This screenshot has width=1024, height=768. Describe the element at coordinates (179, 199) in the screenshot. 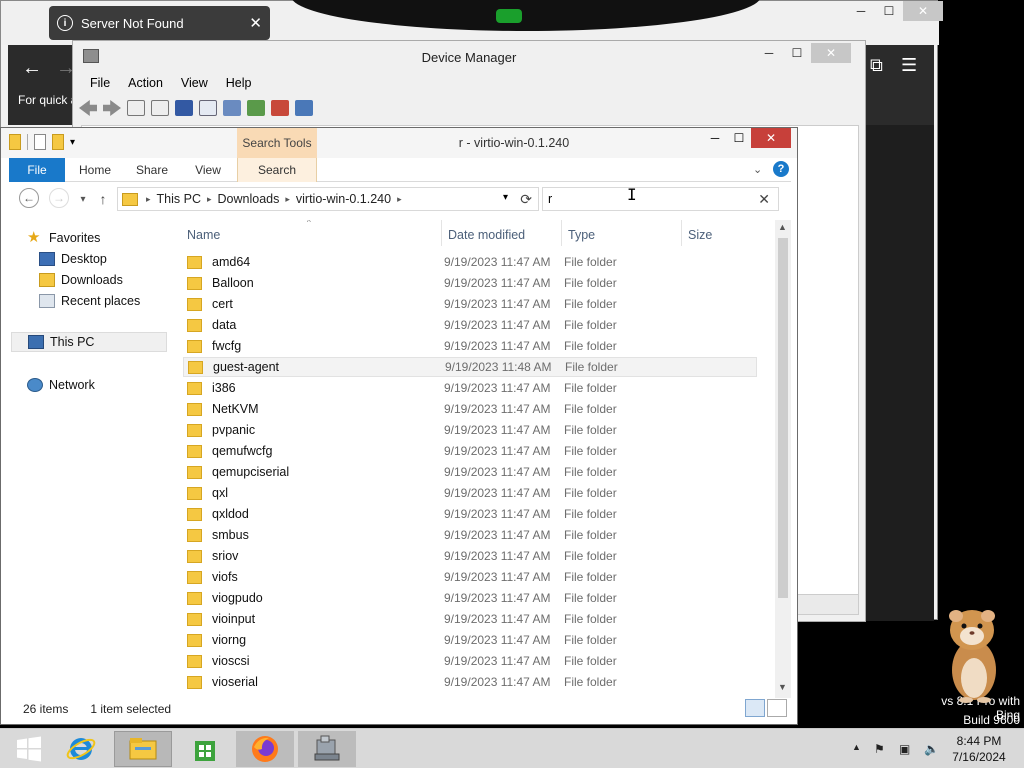

I see `breadcrumb-this-pc: This PC` at that location.